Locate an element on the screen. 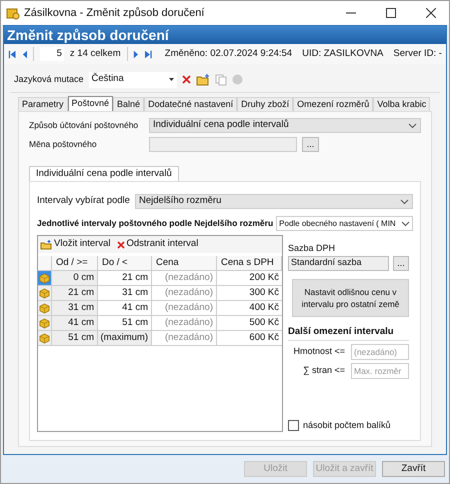 Image resolution: width=450 pixels, height=484 pixels. last-record-icon is located at coordinates (149, 54).